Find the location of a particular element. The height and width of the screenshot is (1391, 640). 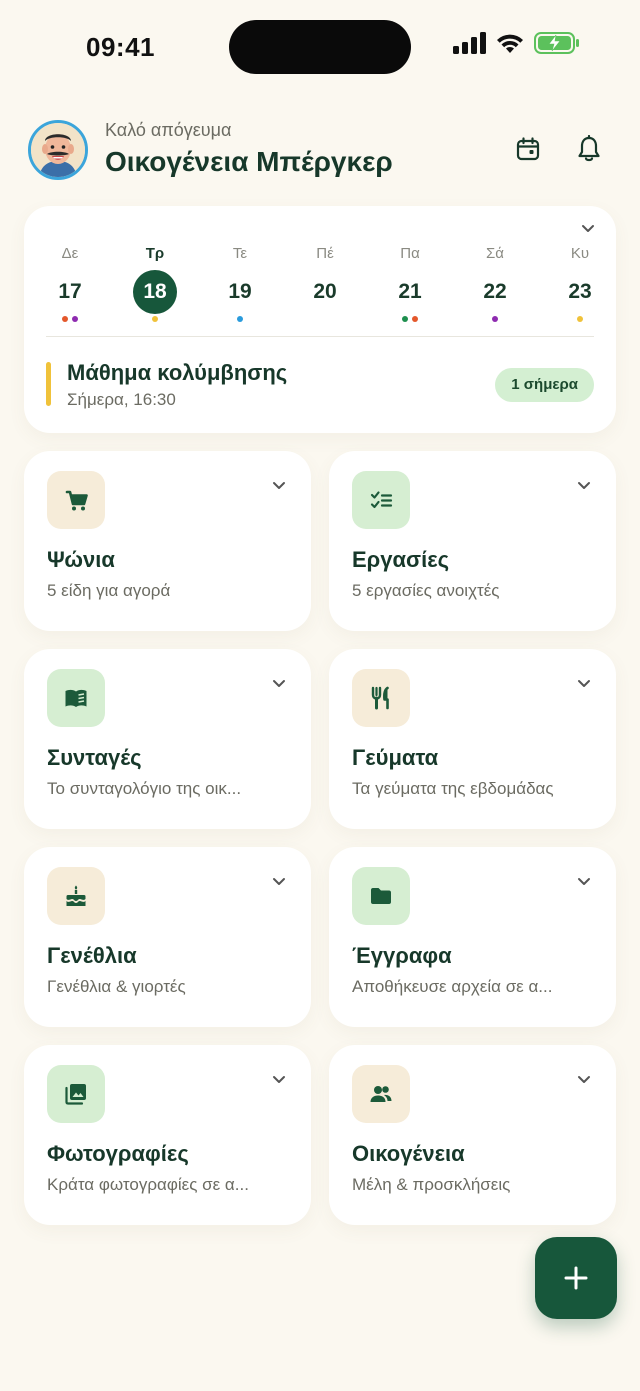

card-title: Συνταγές is located at coordinates (94, 757).